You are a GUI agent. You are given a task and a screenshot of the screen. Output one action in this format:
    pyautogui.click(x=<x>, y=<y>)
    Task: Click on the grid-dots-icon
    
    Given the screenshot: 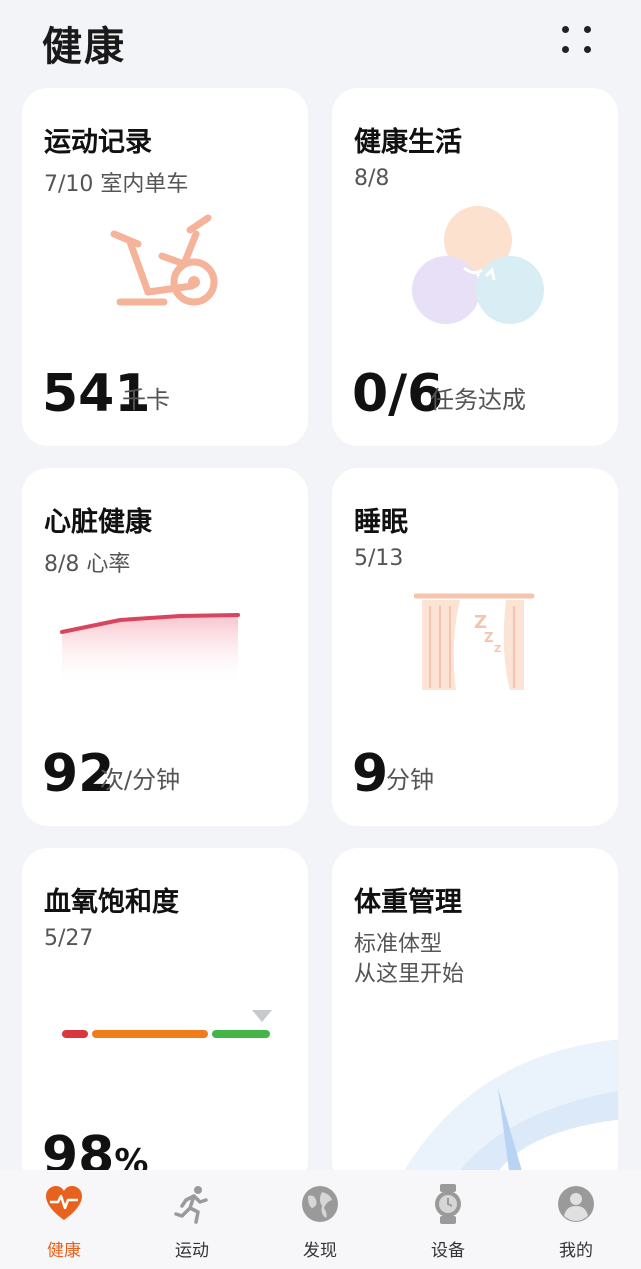 What is the action you would take?
    pyautogui.click(x=576, y=39)
    